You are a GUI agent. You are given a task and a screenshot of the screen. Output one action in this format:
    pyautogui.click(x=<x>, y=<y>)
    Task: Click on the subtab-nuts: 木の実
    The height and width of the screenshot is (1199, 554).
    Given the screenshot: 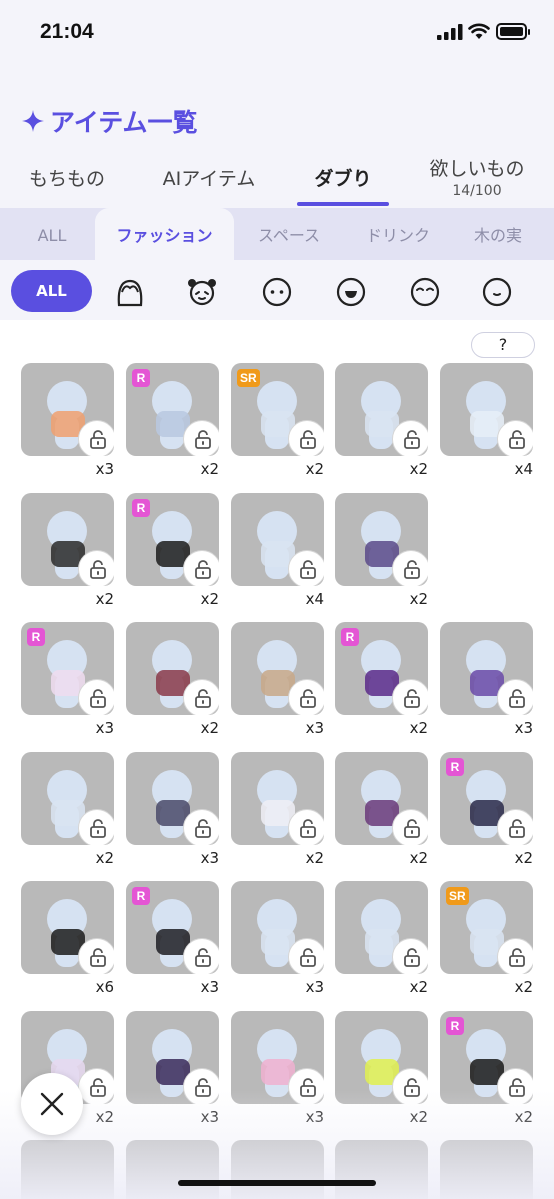 What is the action you would take?
    pyautogui.click(x=498, y=234)
    